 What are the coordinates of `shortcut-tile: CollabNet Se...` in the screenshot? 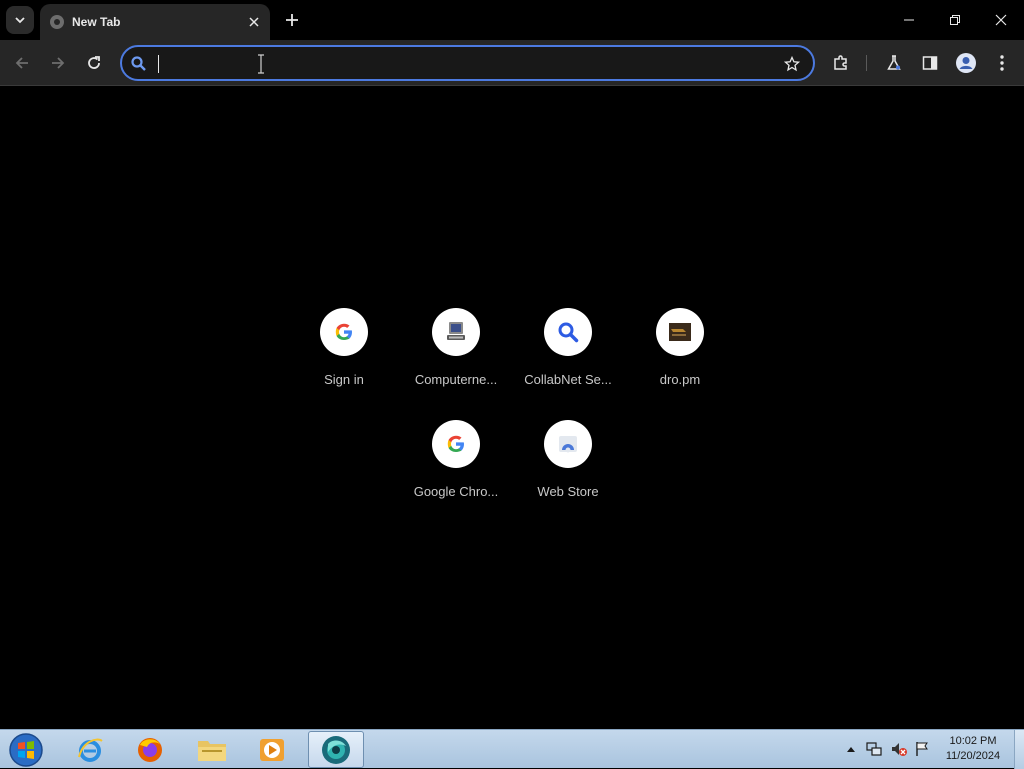 It's located at (568, 358).